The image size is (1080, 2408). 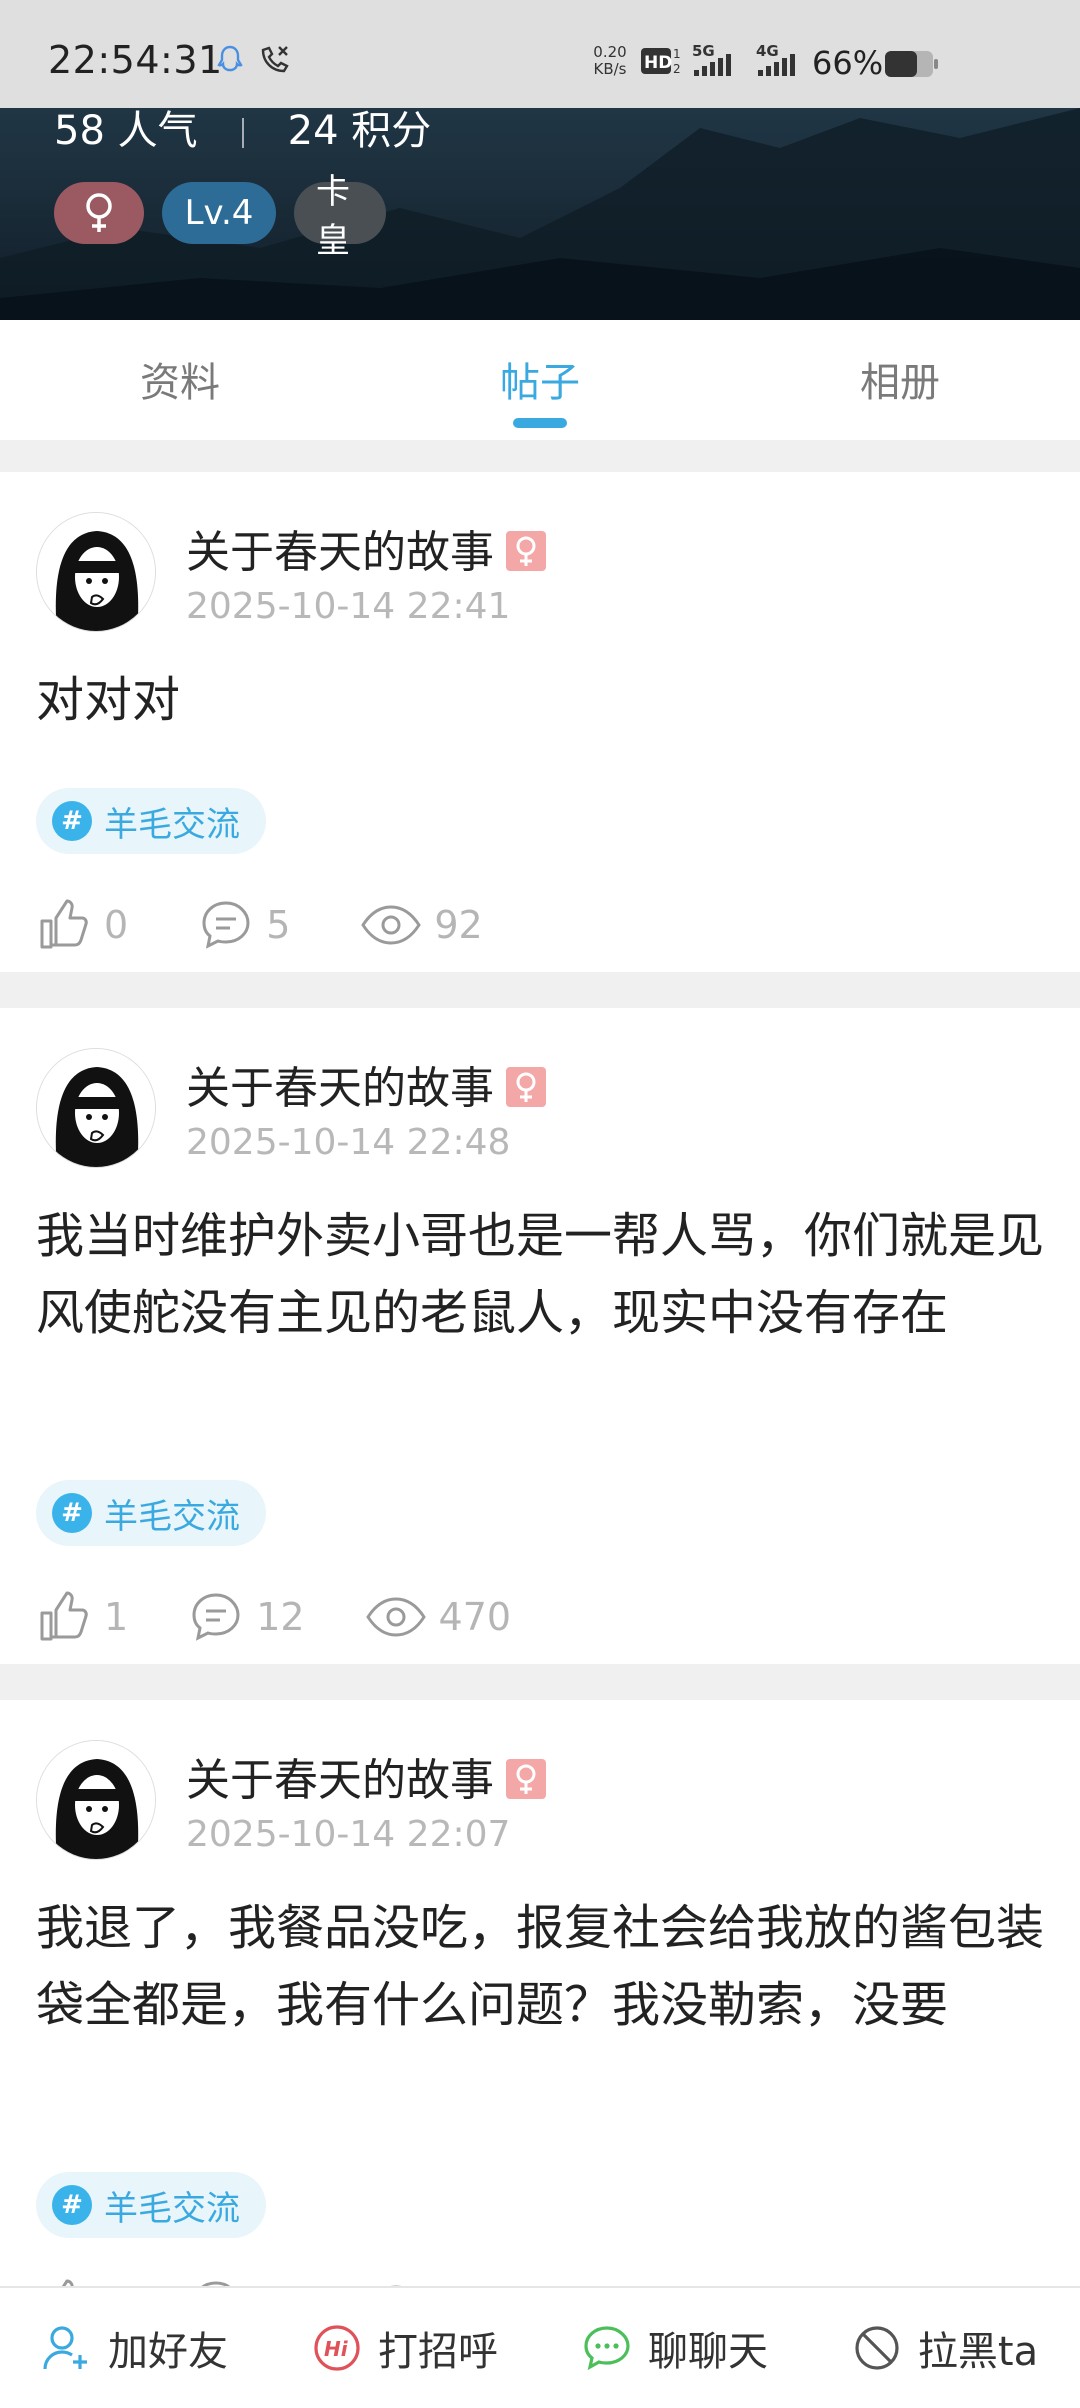 I want to click on comment-button: 5, so click(x=244, y=925).